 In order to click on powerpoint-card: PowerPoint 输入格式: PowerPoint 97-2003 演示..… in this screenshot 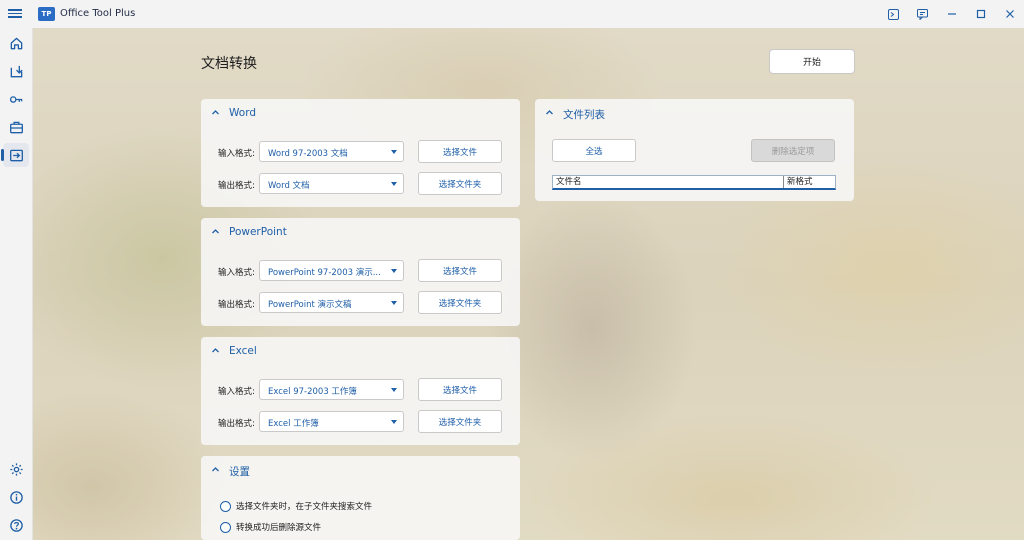, I will do `click(360, 272)`.